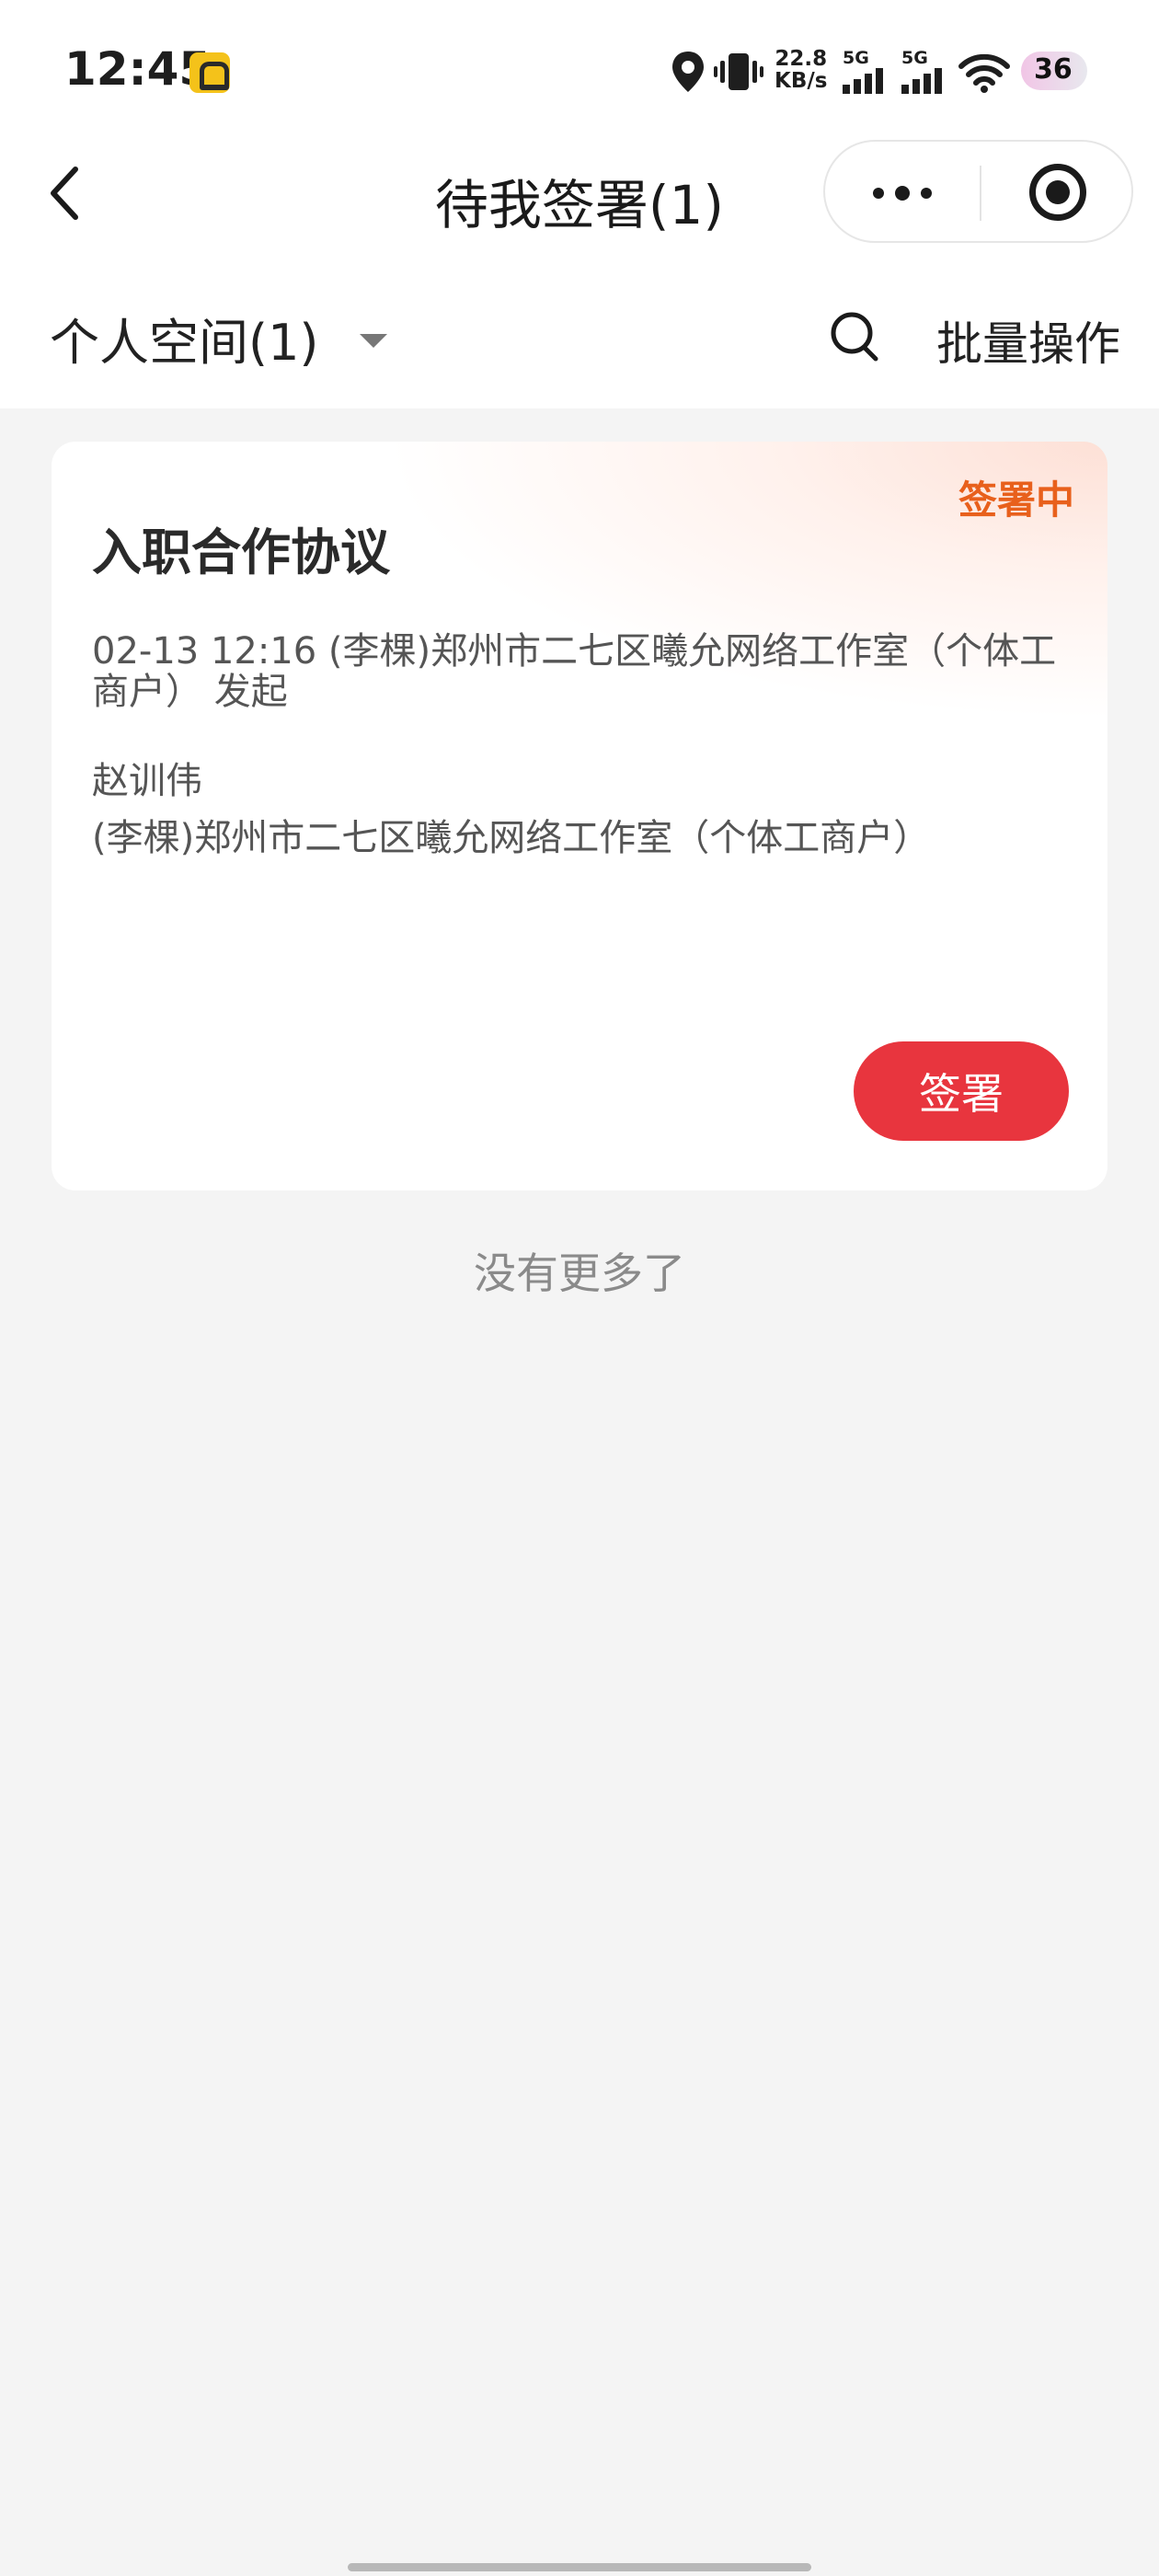  I want to click on organization-name: (李棵)郑州市二七区曦允网络工作室（个体工商户）, so click(511, 838).